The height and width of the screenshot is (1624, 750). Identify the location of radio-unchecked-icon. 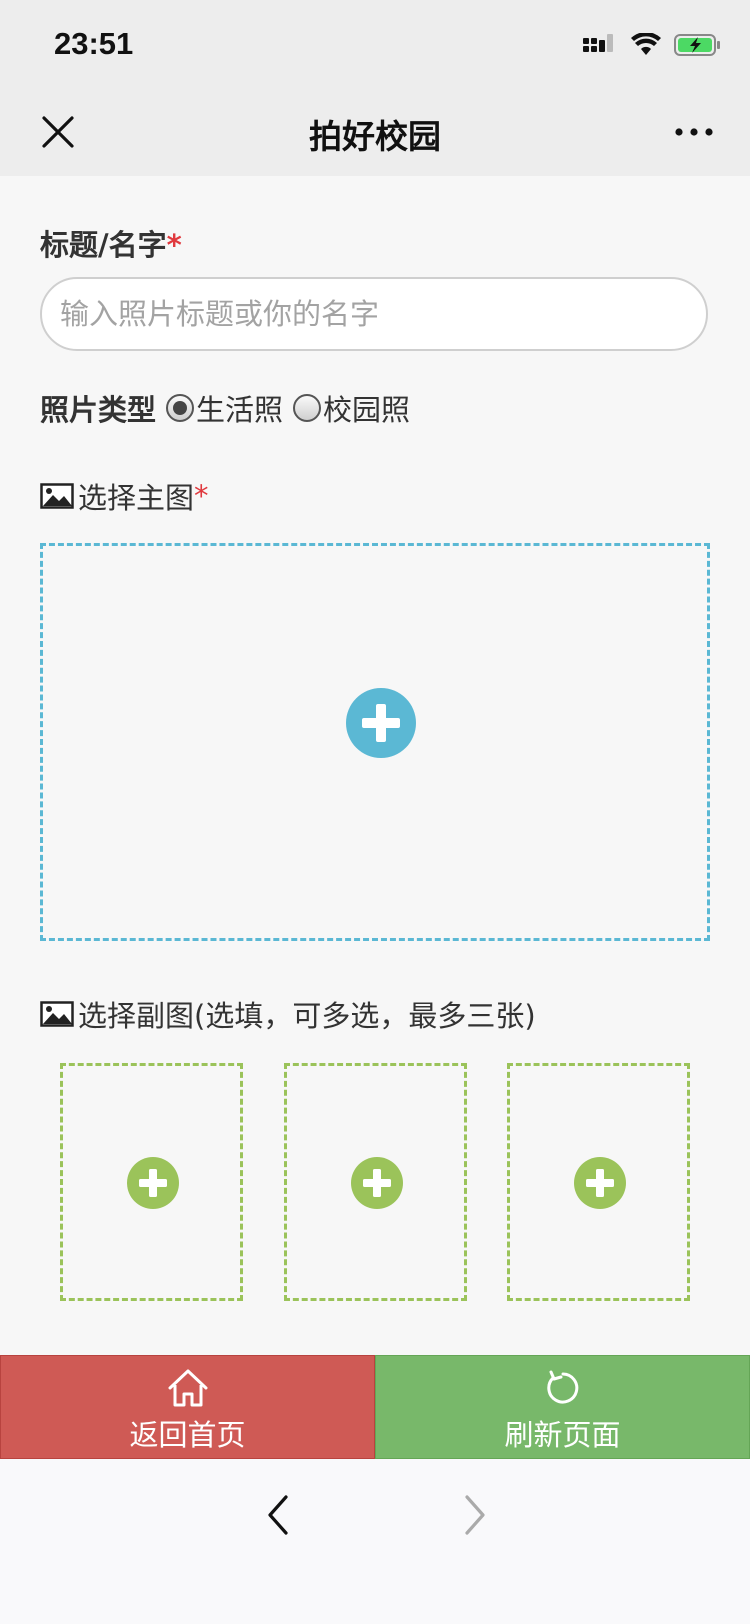
(307, 408).